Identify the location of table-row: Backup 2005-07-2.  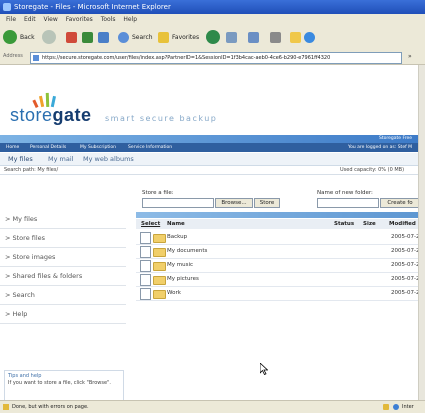
(277, 238).